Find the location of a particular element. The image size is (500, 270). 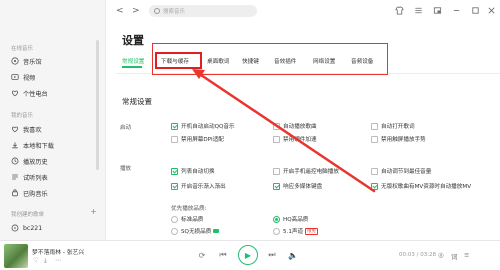

checkbox-autoplay: 自动播放歌曲 is located at coordinates (295, 126).